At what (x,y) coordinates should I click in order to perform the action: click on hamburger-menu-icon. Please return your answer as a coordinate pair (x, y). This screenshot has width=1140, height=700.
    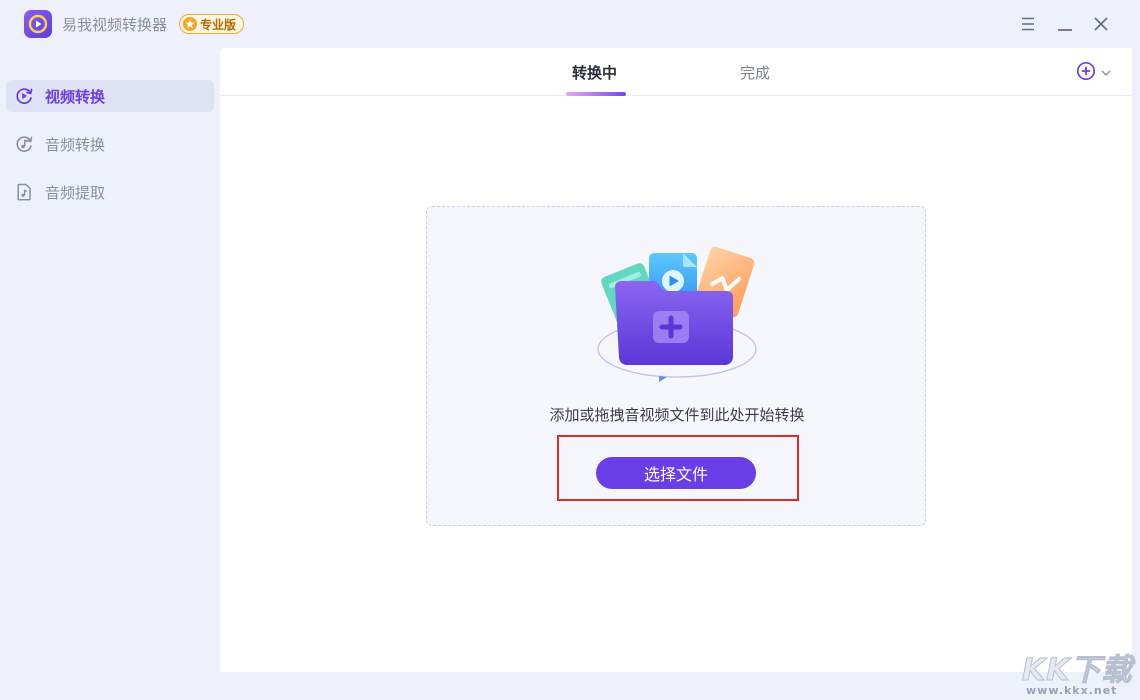
    Looking at the image, I should click on (1028, 24).